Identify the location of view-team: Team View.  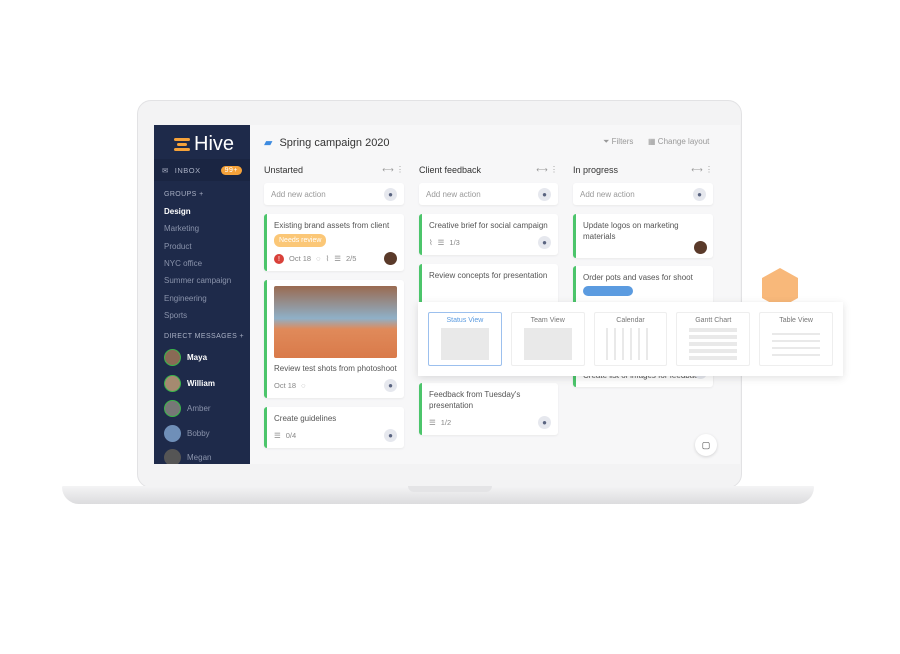
(547, 339).